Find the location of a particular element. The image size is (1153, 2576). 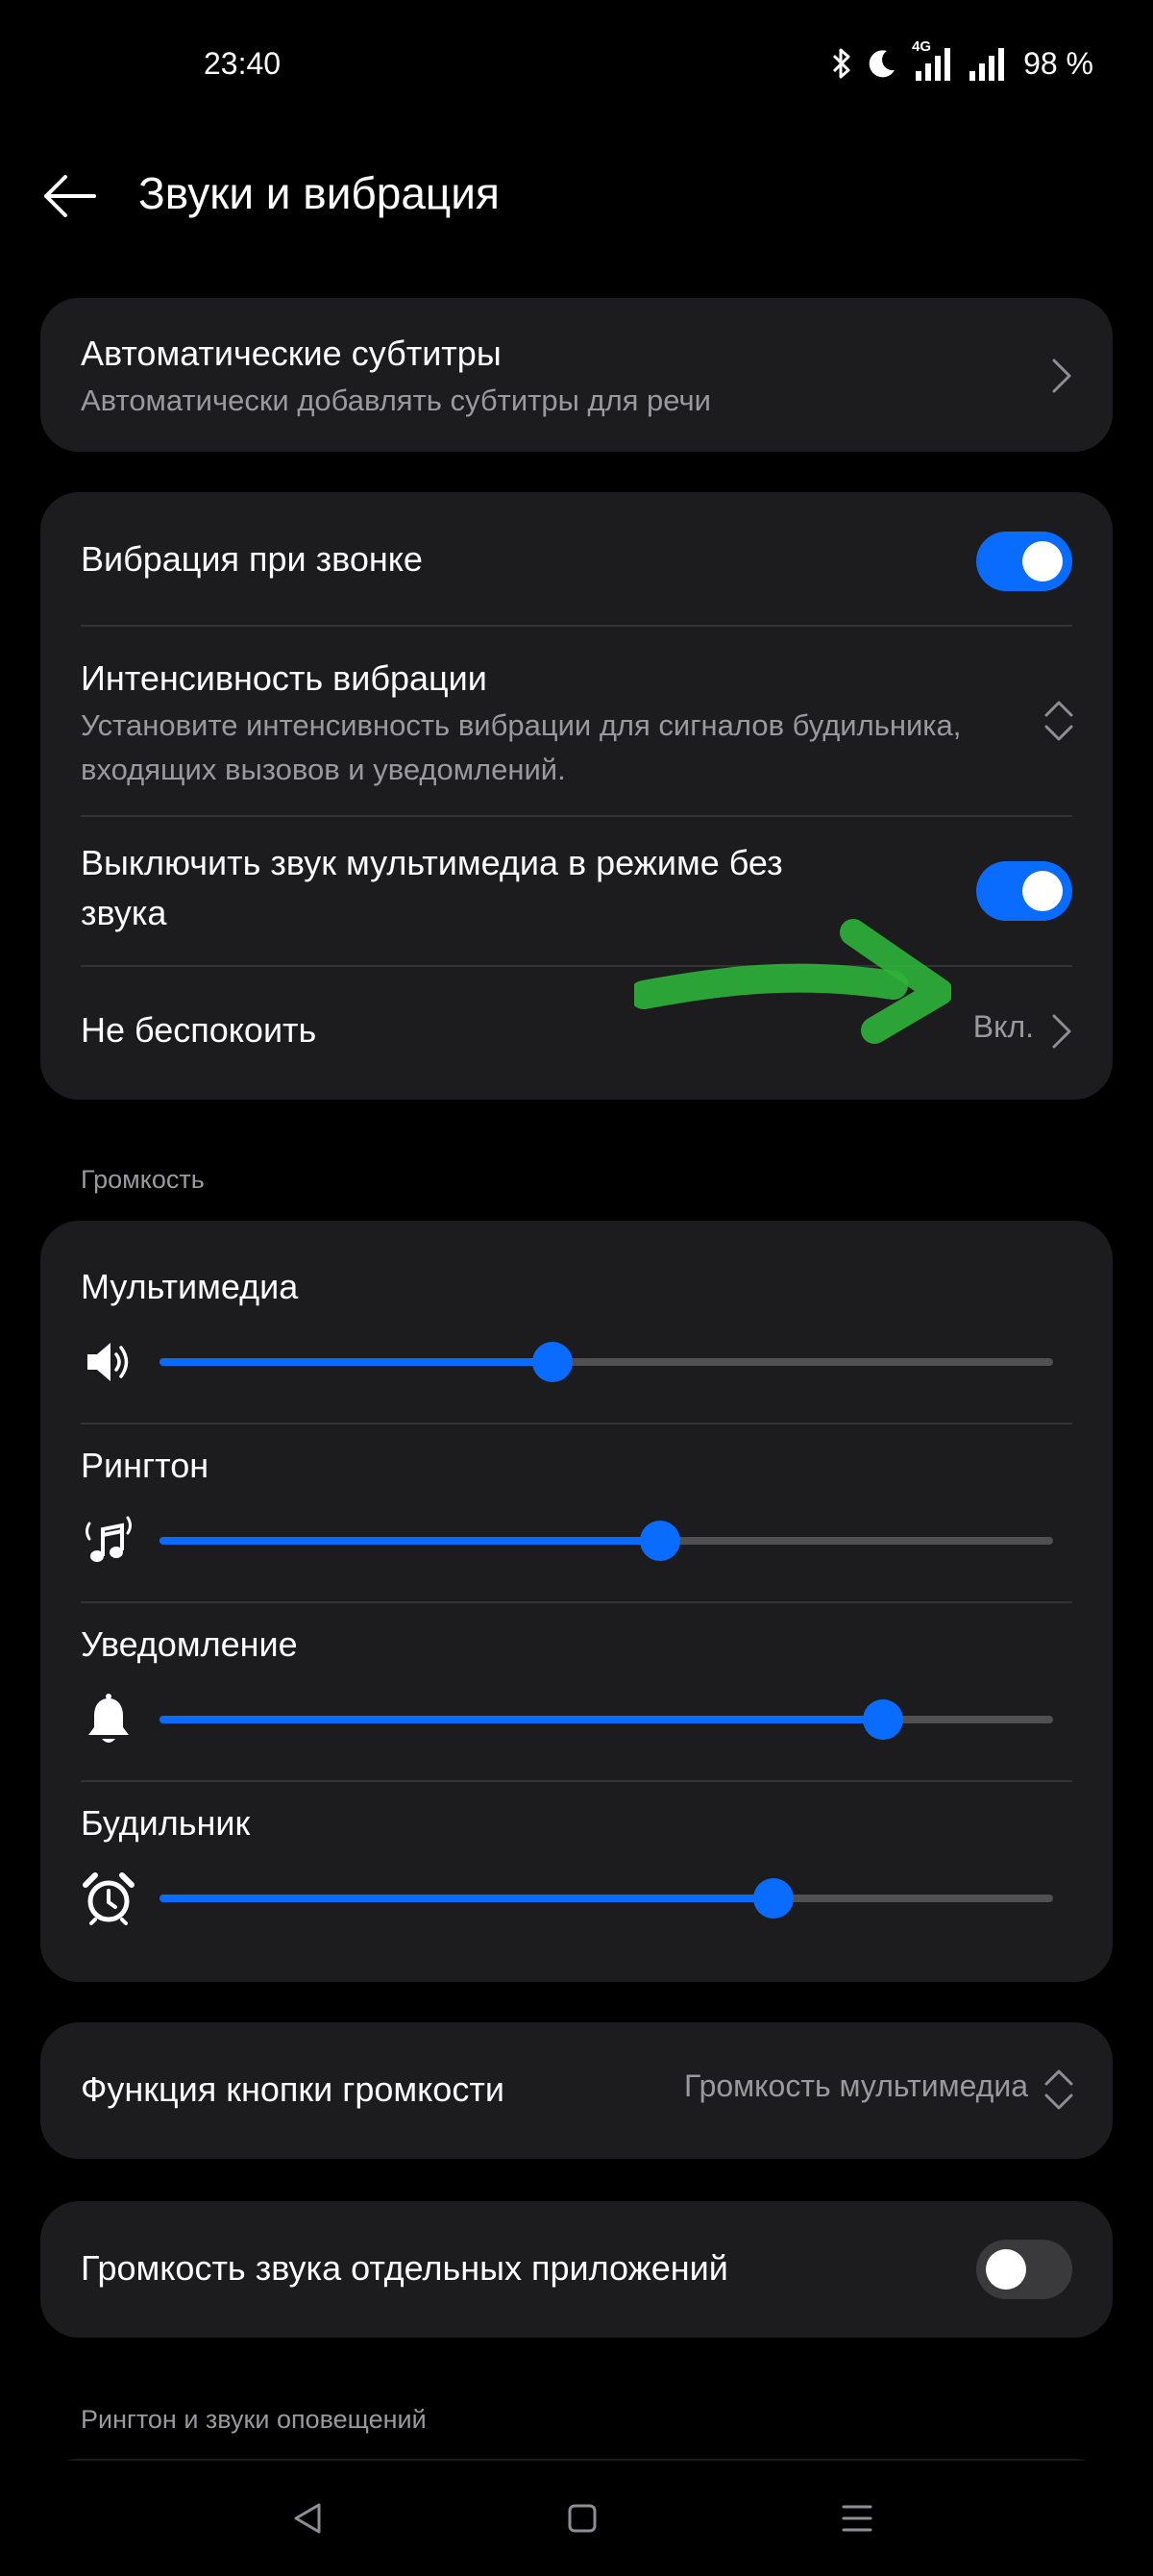

volume-button-value: Громкость мультимедиа is located at coordinates (856, 2086).